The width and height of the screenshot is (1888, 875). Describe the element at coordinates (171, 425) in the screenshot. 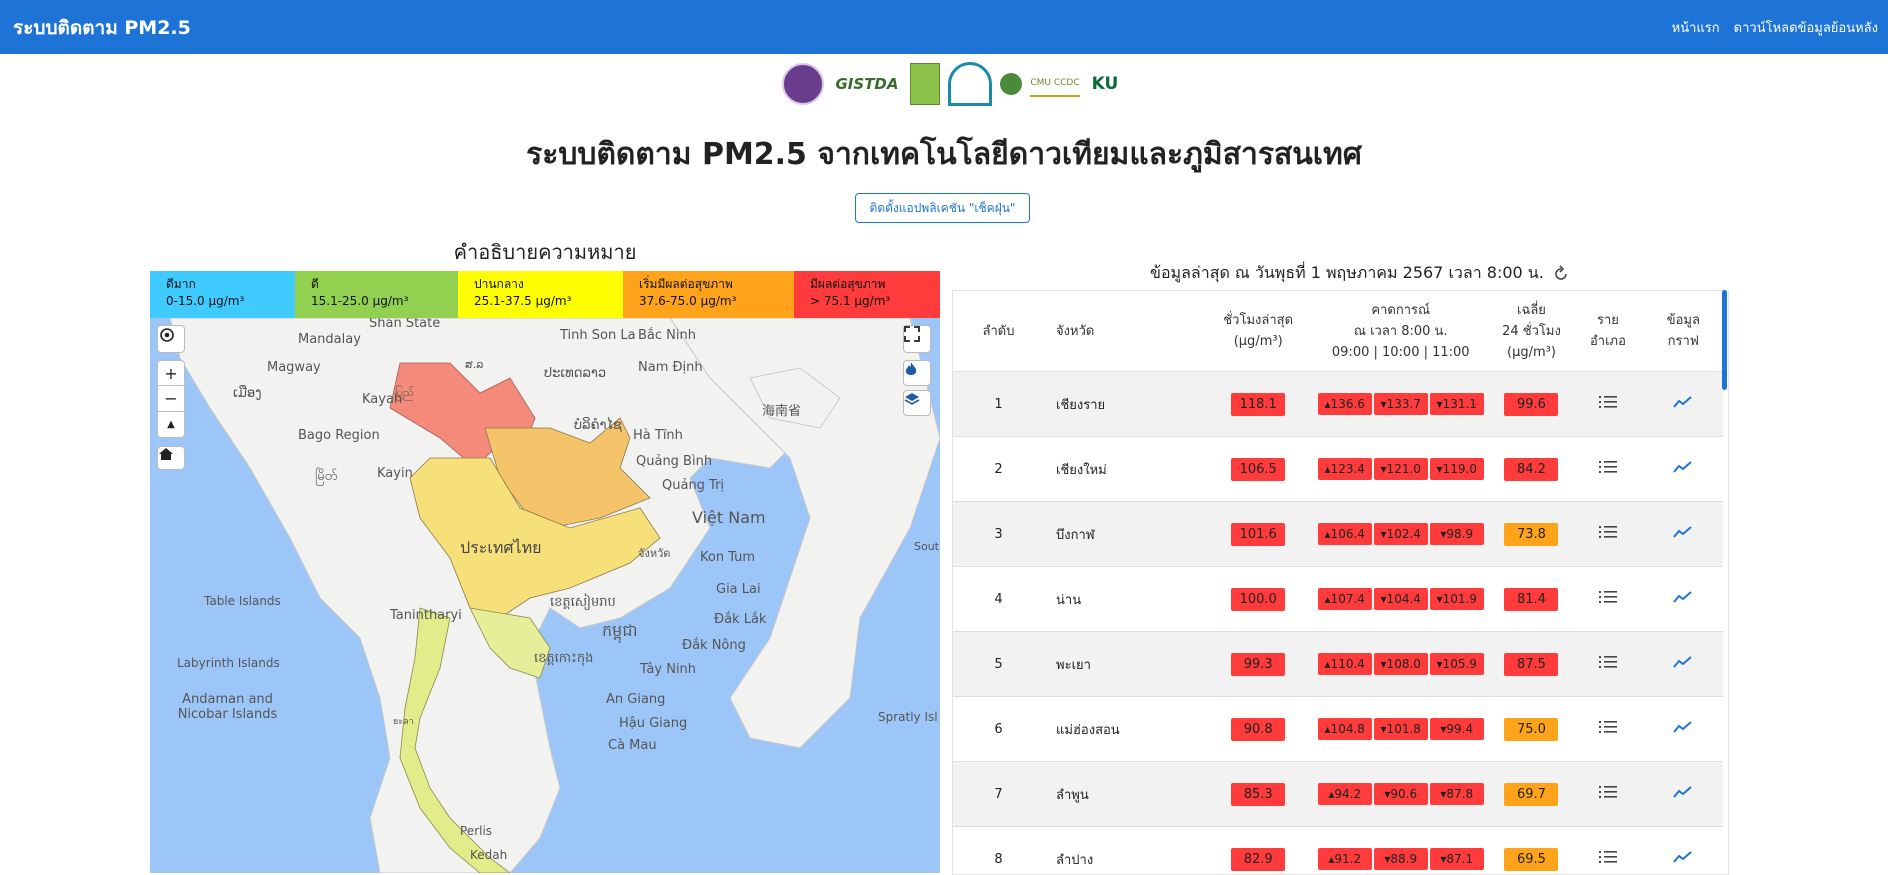

I see `compass-button: ▲` at that location.